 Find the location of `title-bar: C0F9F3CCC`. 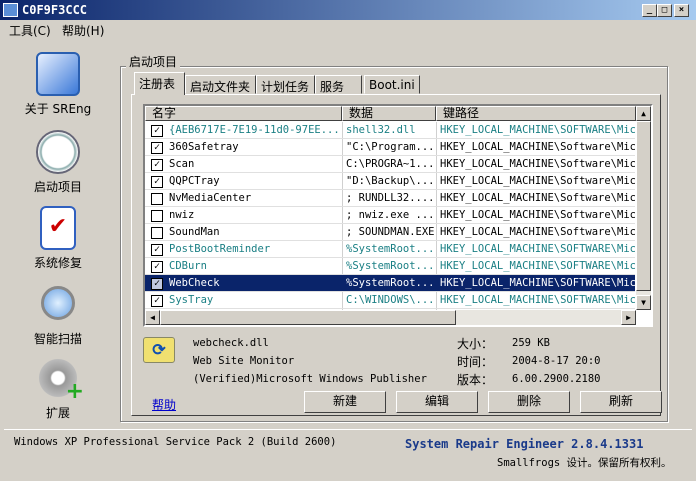

title-bar: C0F9F3CCC is located at coordinates (348, 10).